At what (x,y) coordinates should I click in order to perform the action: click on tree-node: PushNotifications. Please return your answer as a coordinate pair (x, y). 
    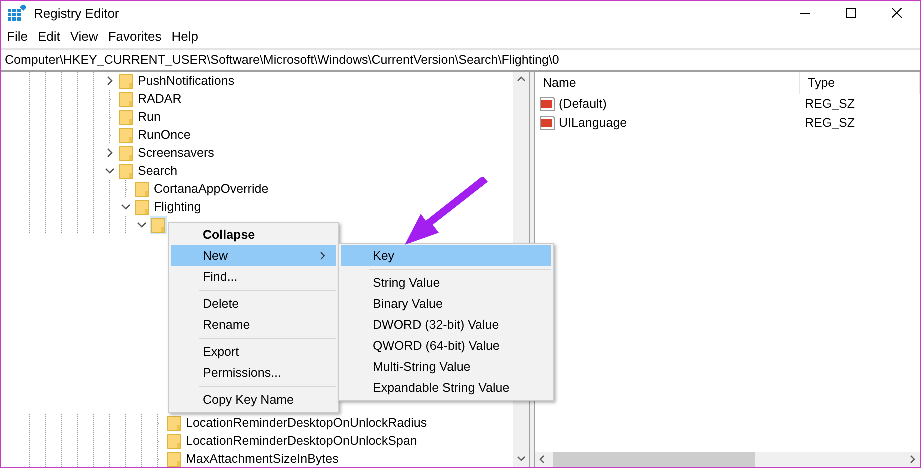
    Looking at the image, I should click on (177, 81).